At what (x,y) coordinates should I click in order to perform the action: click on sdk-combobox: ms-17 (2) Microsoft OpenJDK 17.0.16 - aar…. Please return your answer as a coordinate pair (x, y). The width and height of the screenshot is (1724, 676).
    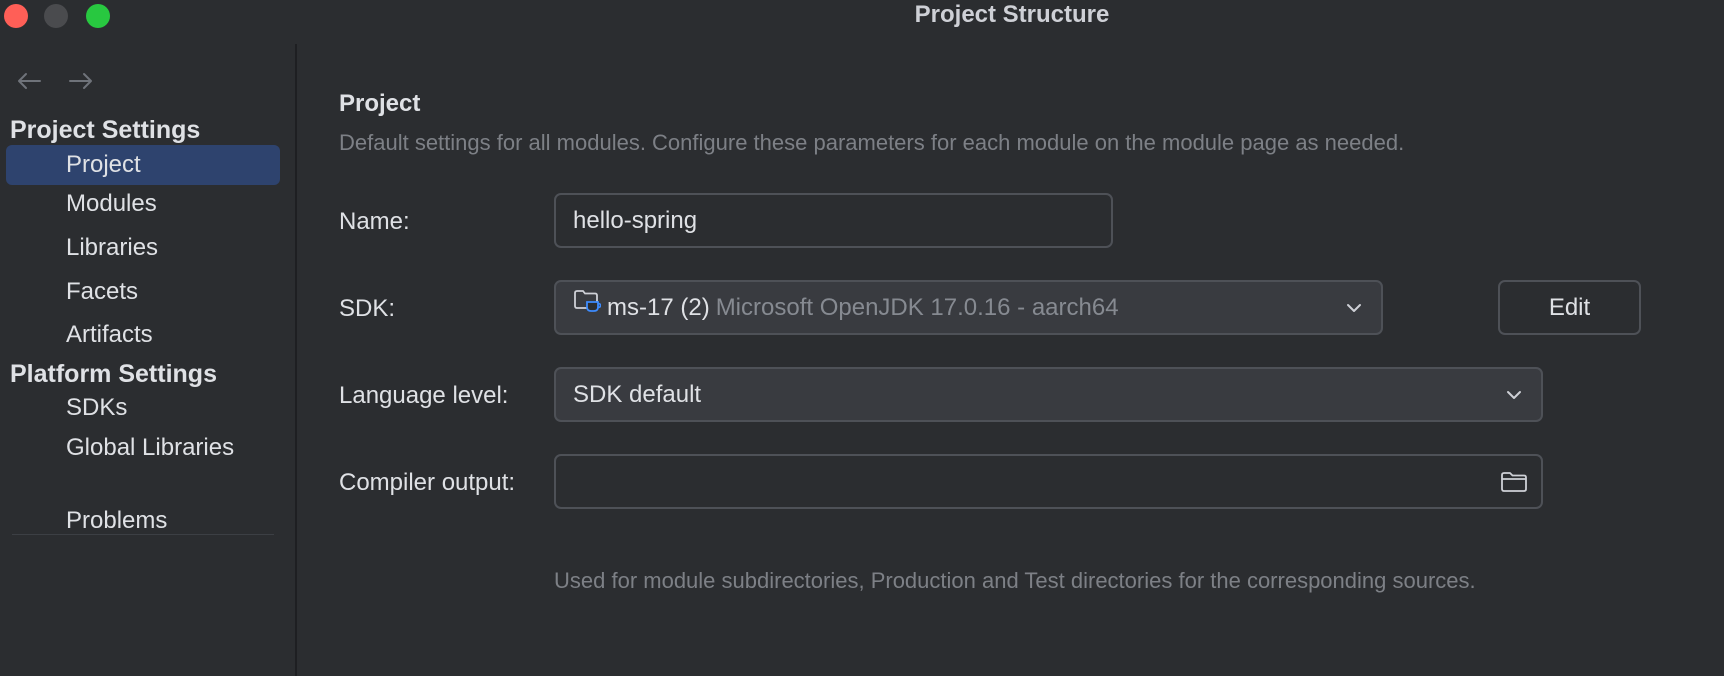
    Looking at the image, I should click on (968, 307).